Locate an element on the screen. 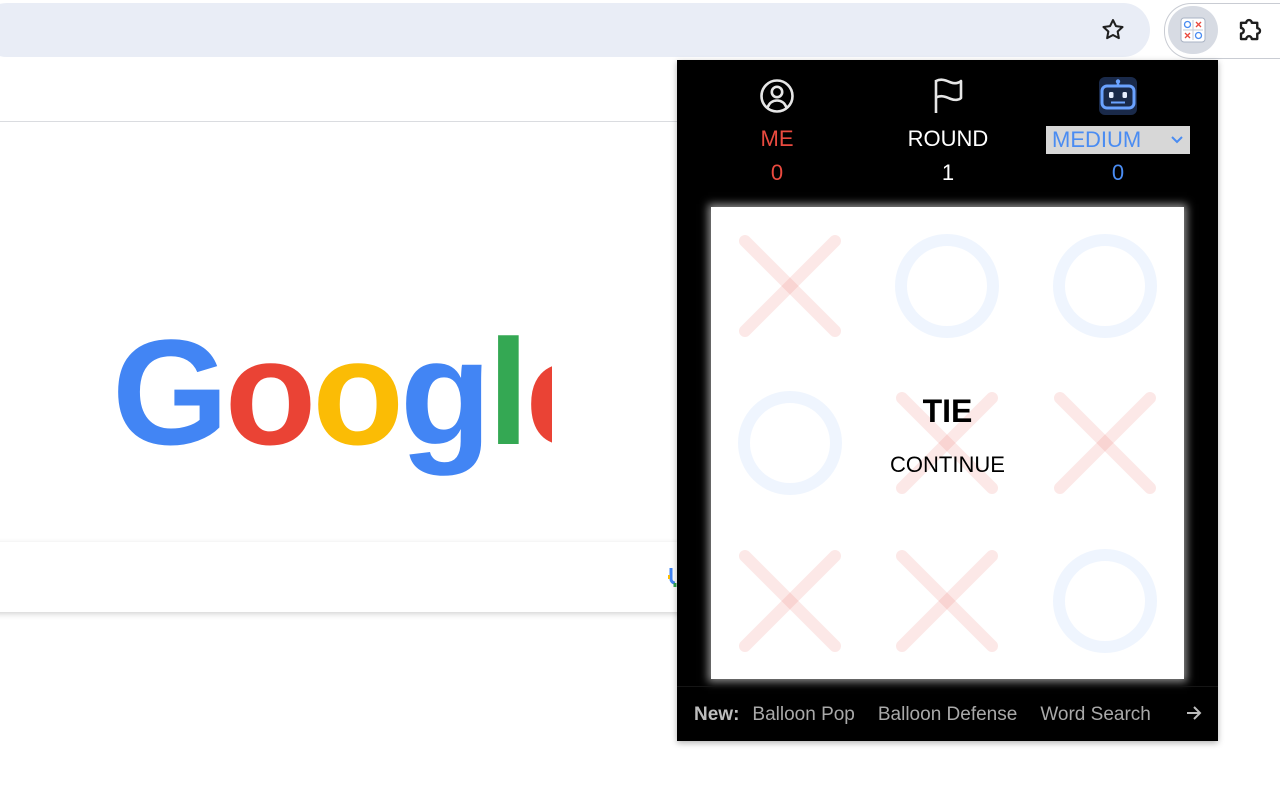  result-overlay: TIE CONTINUE is located at coordinates (947, 435).